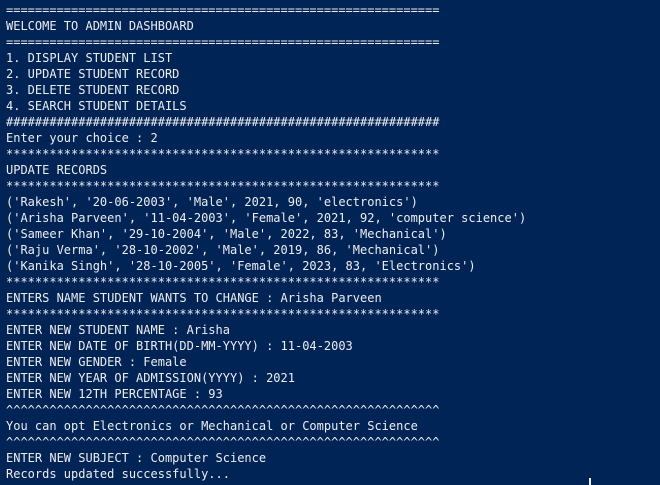  Describe the element at coordinates (89, 58) in the screenshot. I see `menu-option-display: 1. DISPLAY STUDENT LIST` at that location.